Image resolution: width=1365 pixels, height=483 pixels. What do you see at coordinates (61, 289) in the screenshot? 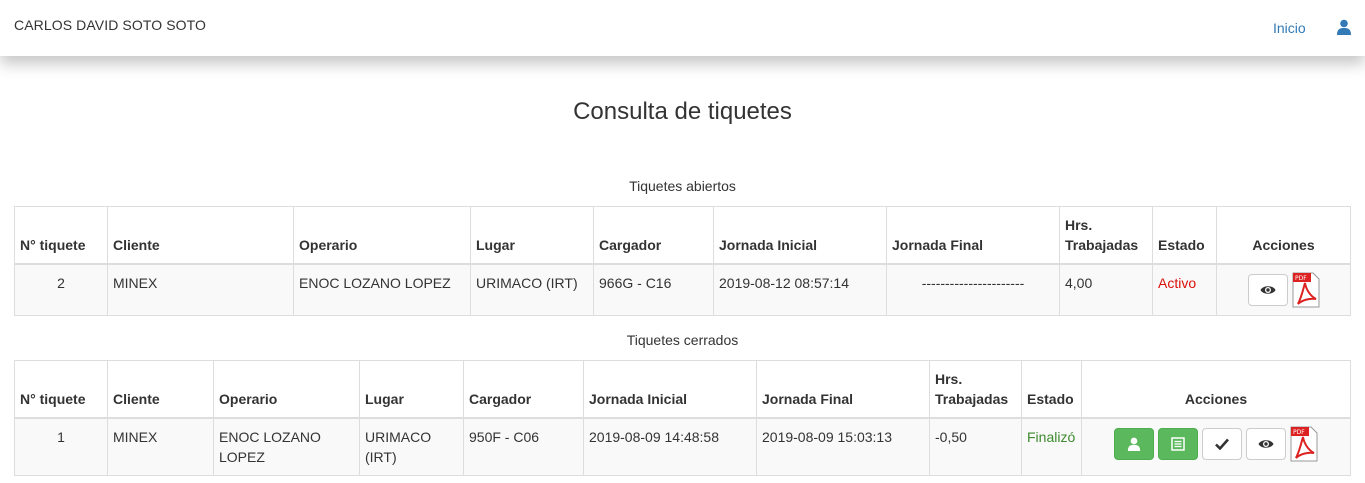
I see `ticket-number: 2` at bounding box center [61, 289].